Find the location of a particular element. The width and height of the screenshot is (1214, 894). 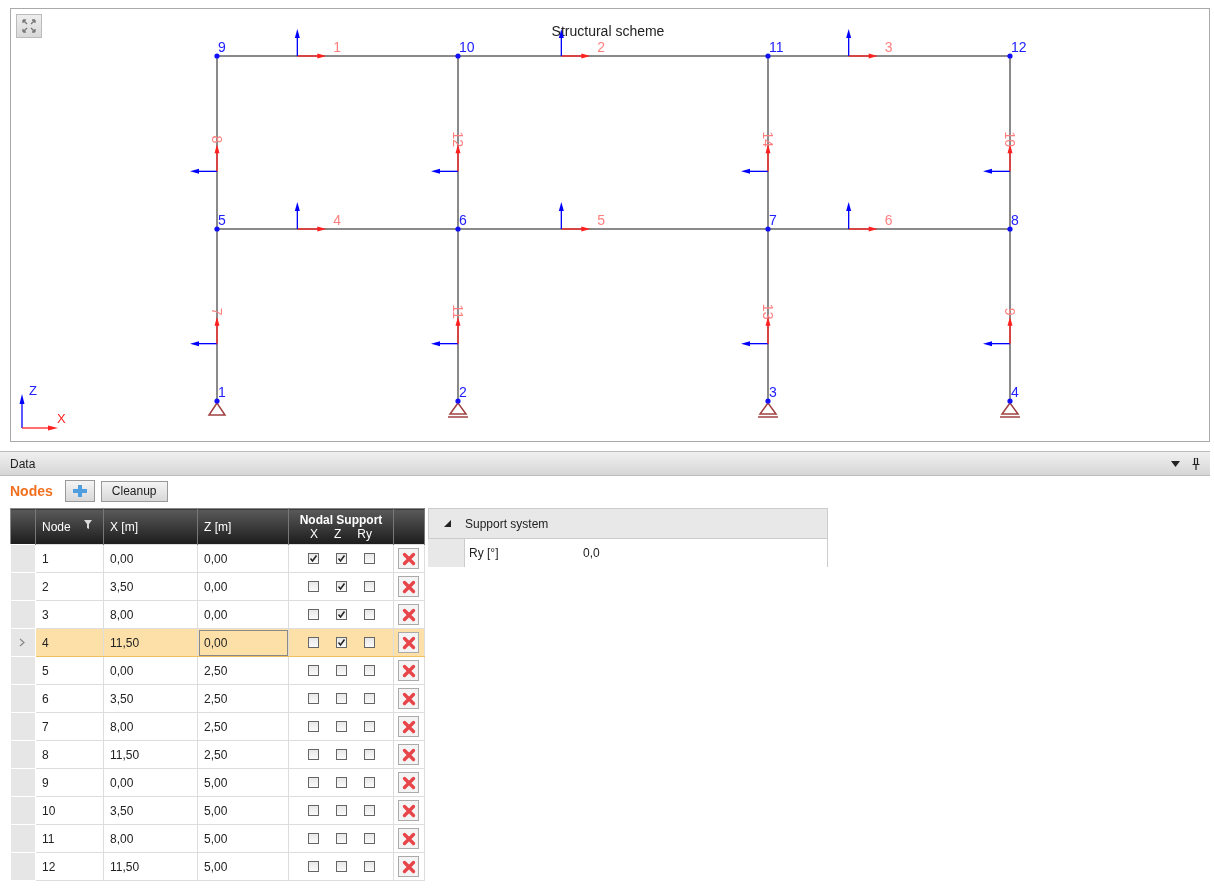

table-cell: 10 is located at coordinates (69, 810).